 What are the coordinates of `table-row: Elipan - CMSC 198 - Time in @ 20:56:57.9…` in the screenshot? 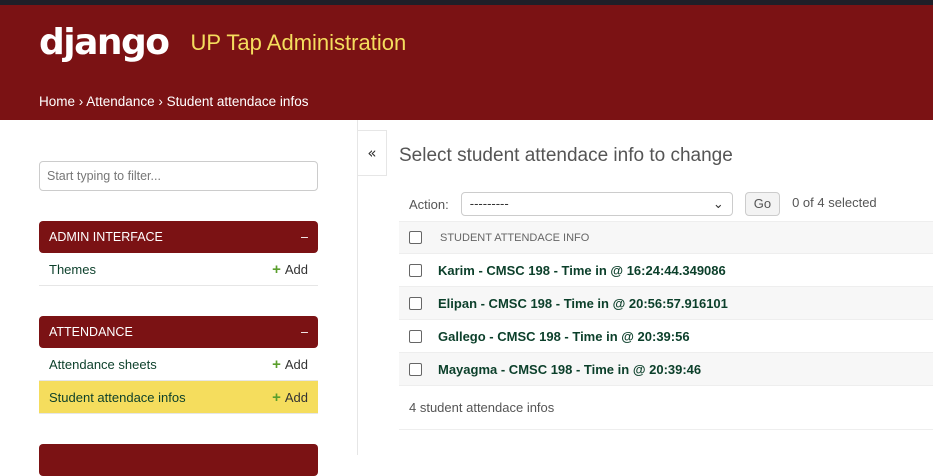 It's located at (666, 303).